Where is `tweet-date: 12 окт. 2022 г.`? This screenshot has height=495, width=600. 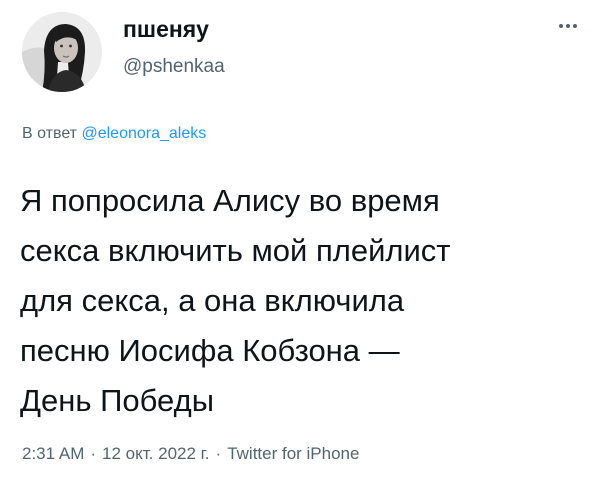 tweet-date: 12 окт. 2022 г. is located at coordinates (155, 453).